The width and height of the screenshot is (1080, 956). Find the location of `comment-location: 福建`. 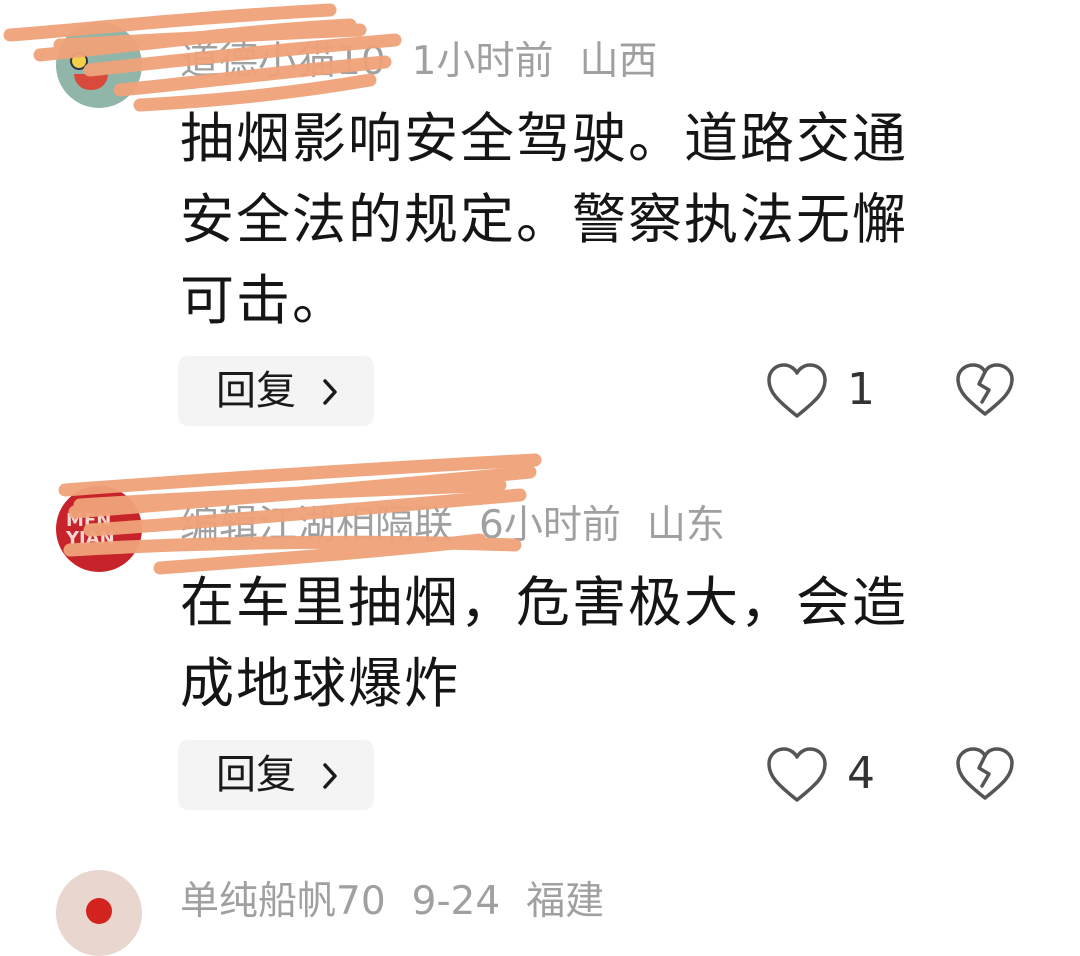

comment-location: 福建 is located at coordinates (565, 901).